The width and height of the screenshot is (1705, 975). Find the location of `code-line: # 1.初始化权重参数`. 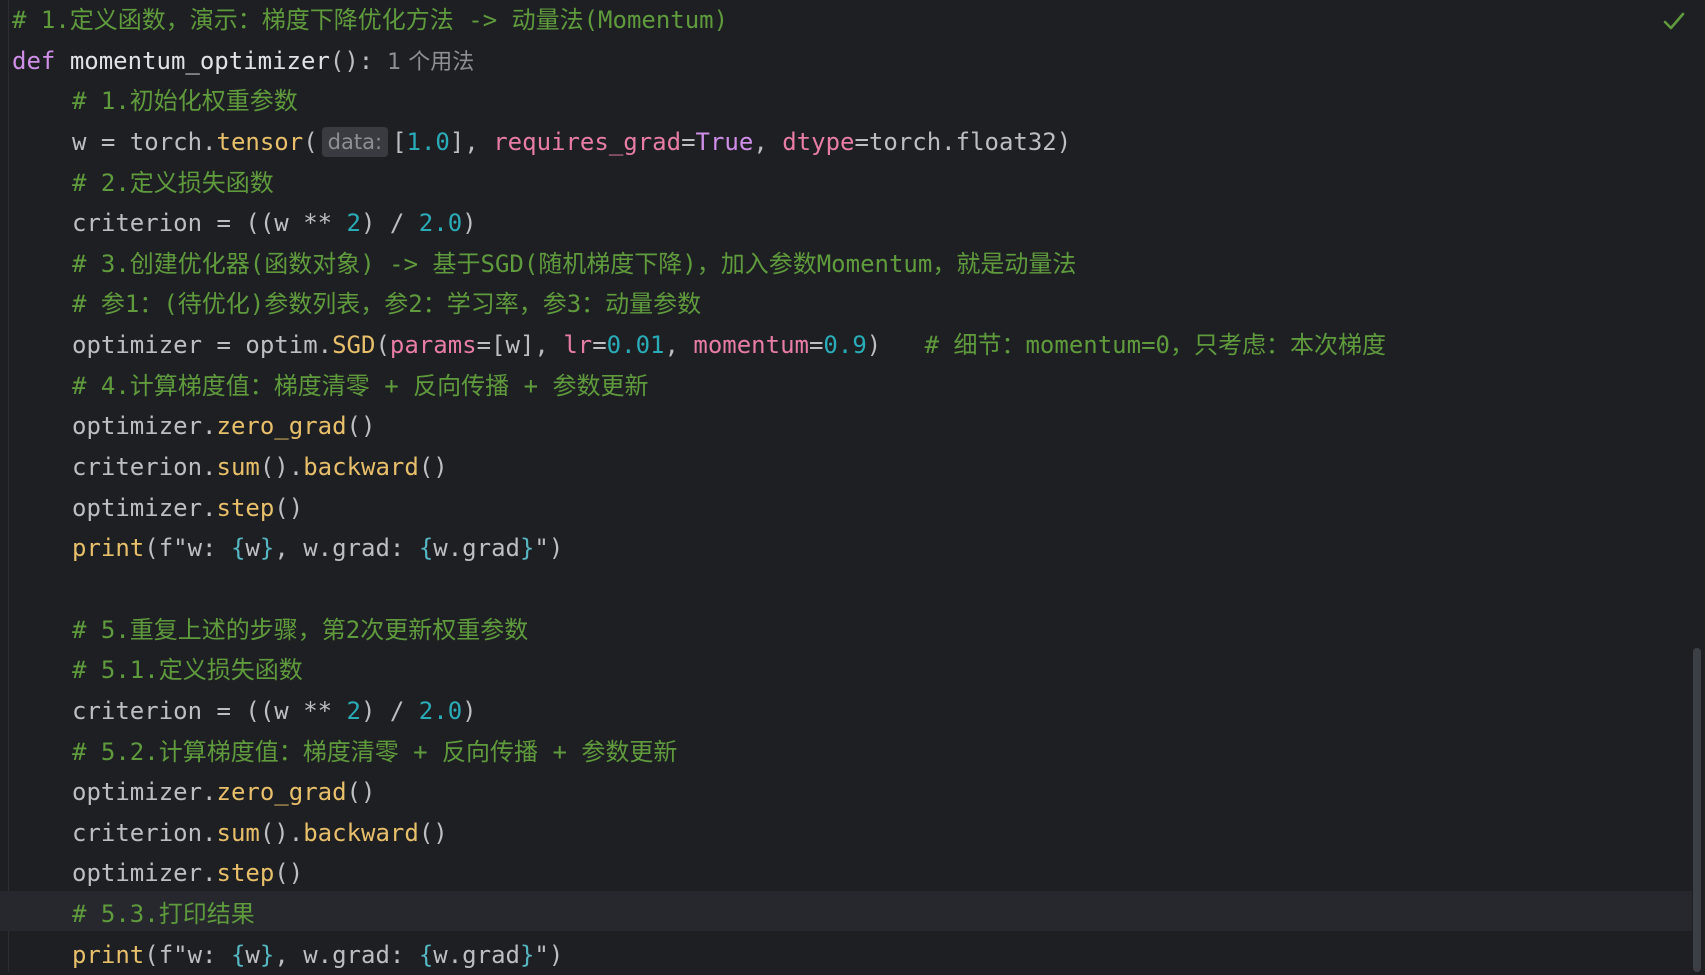

code-line: # 1.初始化权重参数 is located at coordinates (842, 101).